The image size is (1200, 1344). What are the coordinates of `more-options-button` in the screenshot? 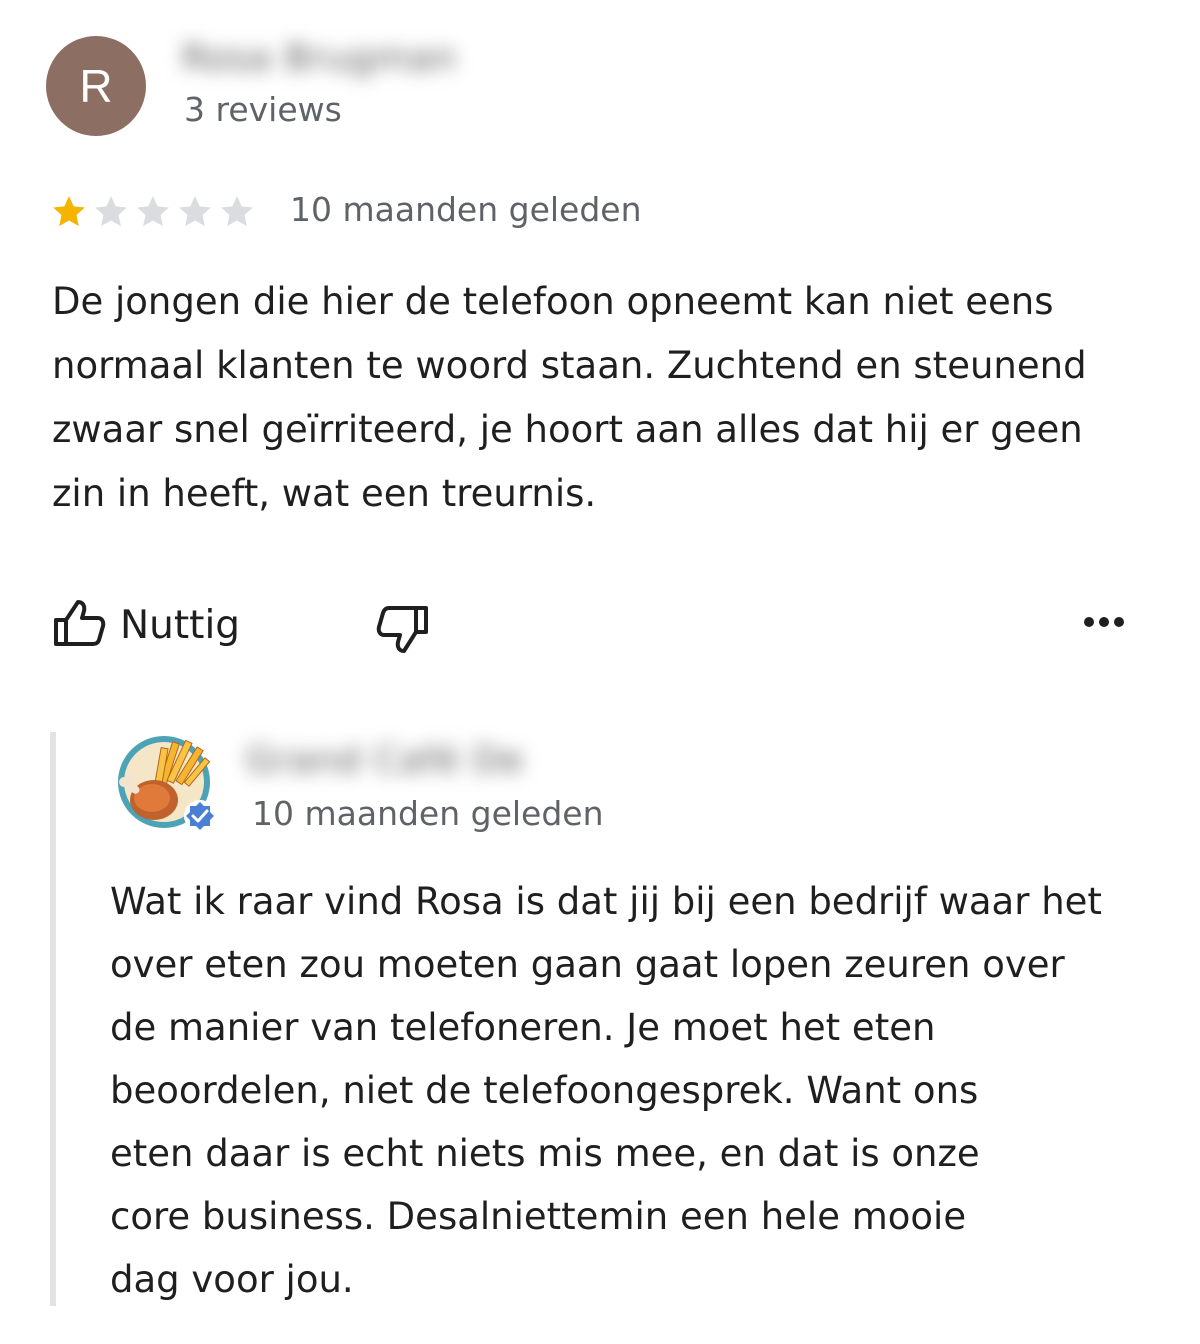 It's located at (1104, 623).